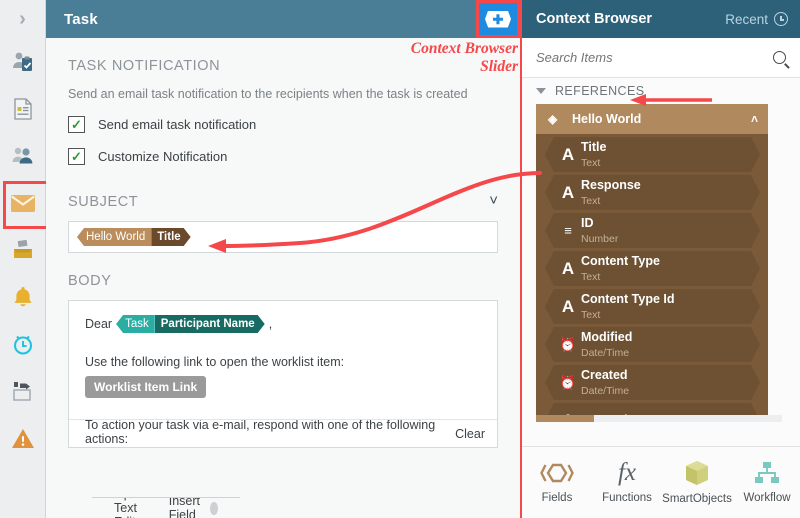 The width and height of the screenshot is (800, 518). I want to click on sidebar-item-task, so click(23, 61).